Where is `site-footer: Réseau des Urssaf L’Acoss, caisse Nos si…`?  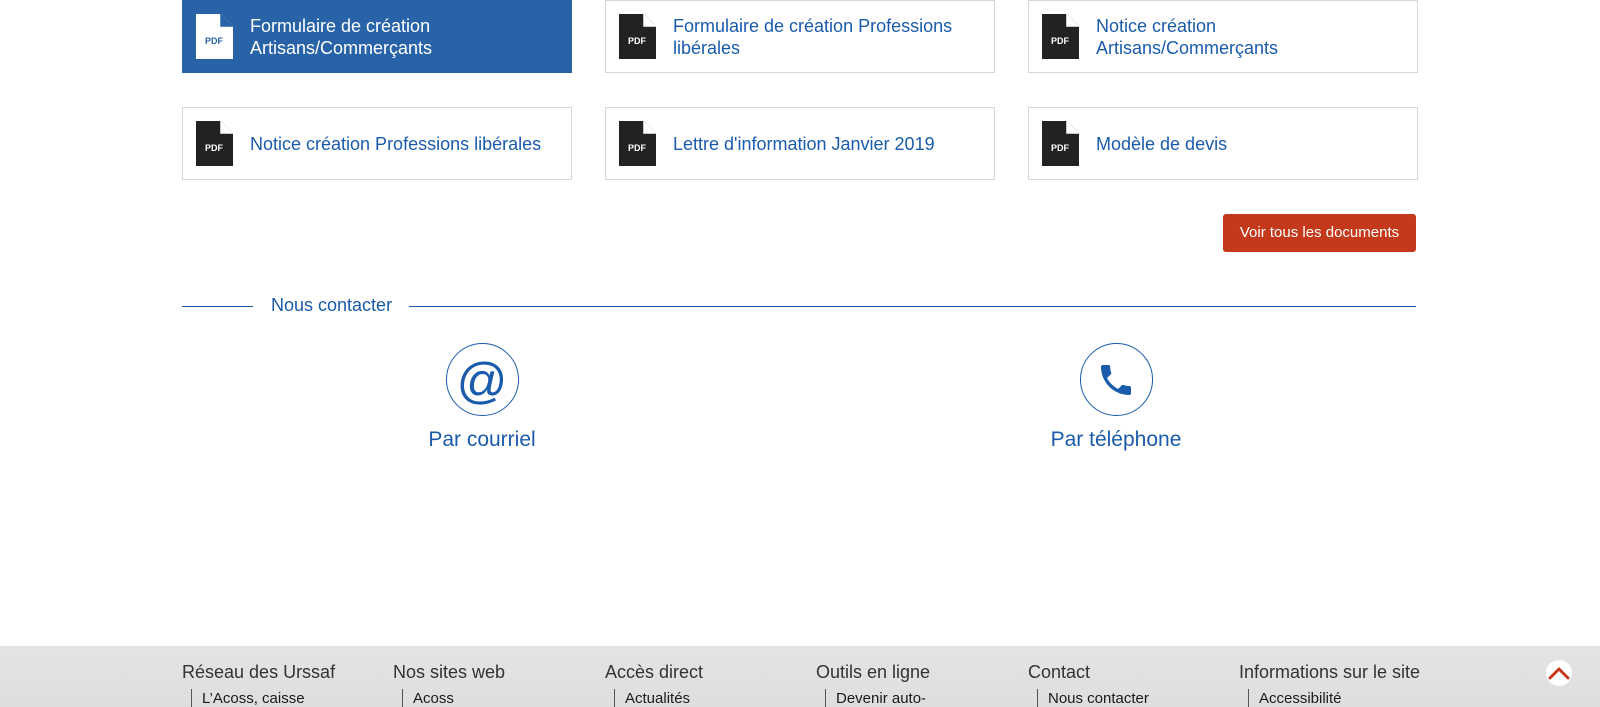
site-footer: Réseau des Urssaf L’Acoss, caisse Nos si… is located at coordinates (800, 676).